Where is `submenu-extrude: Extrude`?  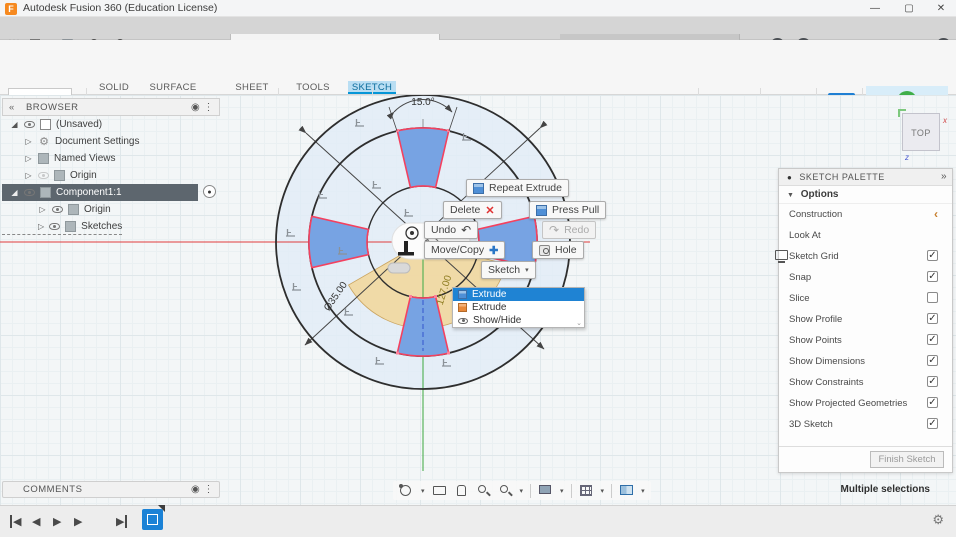
submenu-extrude: Extrude is located at coordinates (518, 307).